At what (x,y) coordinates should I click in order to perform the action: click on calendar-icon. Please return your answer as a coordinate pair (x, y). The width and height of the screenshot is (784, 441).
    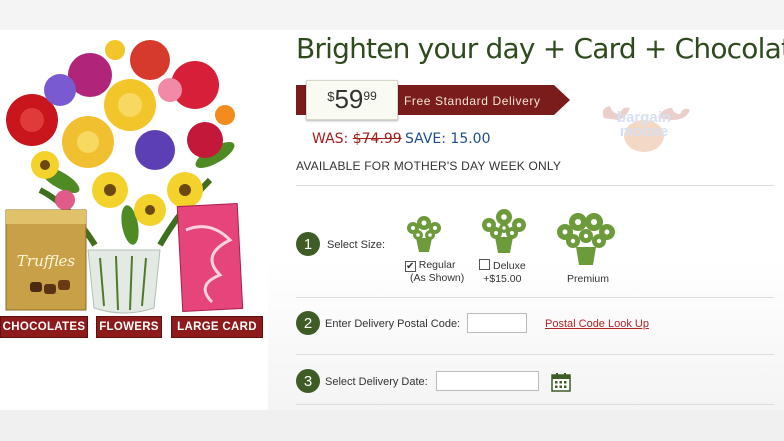
    Looking at the image, I should click on (561, 382).